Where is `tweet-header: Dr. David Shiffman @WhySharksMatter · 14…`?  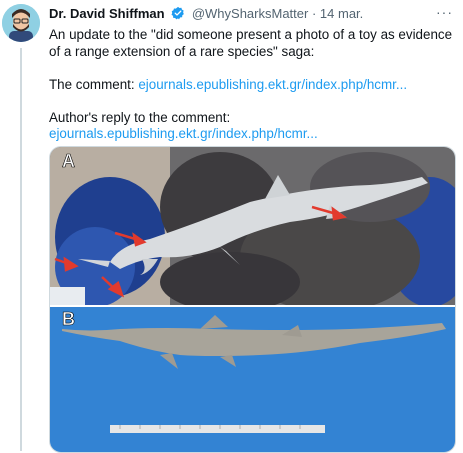
tweet-header: Dr. David Shiffman @WhySharksMatter · 14… is located at coordinates (251, 15).